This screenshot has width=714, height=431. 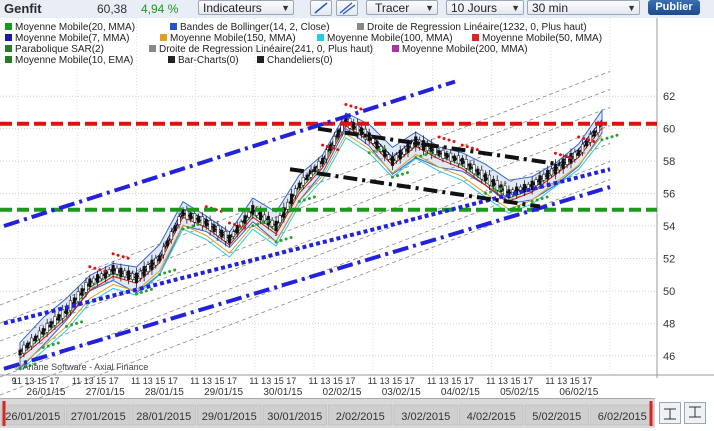 What do you see at coordinates (402, 7) in the screenshot?
I see `trace-dropdown: Tracer ▼` at bounding box center [402, 7].